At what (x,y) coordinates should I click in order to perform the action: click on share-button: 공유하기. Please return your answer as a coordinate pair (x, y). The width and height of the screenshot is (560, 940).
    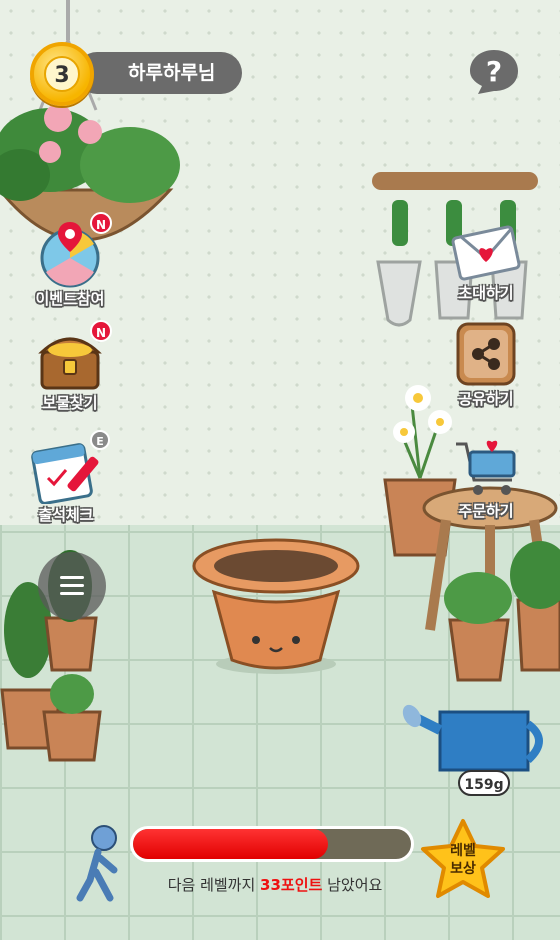
    Looking at the image, I should click on (486, 365).